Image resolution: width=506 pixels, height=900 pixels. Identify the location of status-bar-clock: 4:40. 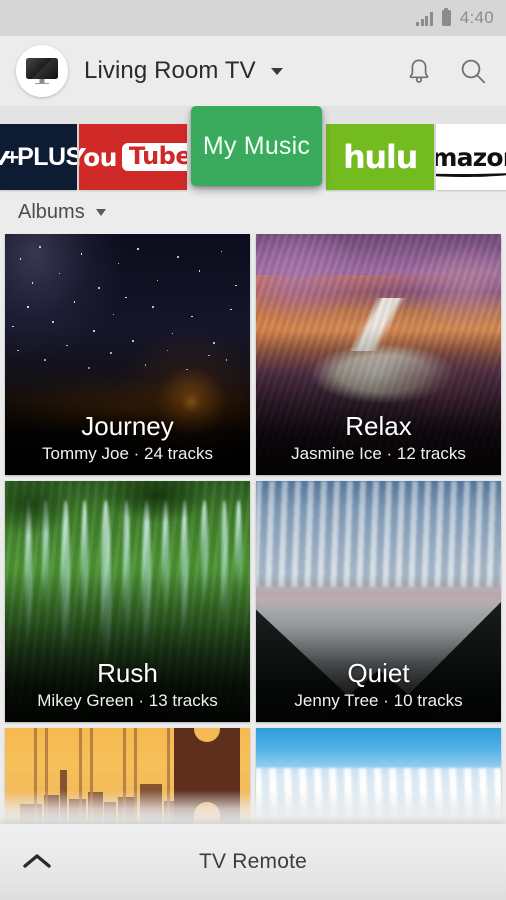
(476, 17).